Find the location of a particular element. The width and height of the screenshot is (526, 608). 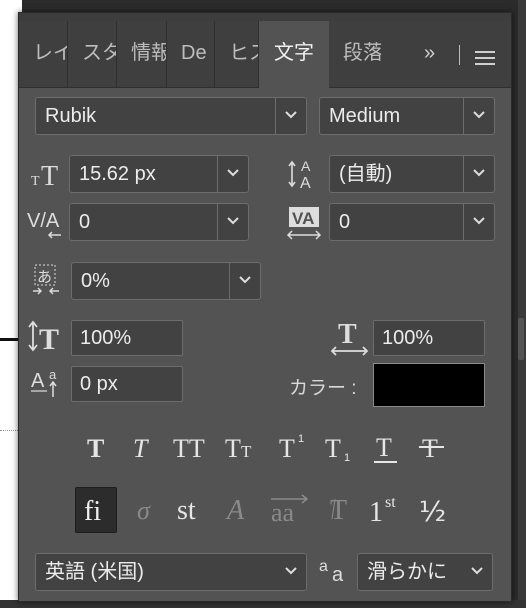

horizontal-scale-field: 100% is located at coordinates (429, 338).